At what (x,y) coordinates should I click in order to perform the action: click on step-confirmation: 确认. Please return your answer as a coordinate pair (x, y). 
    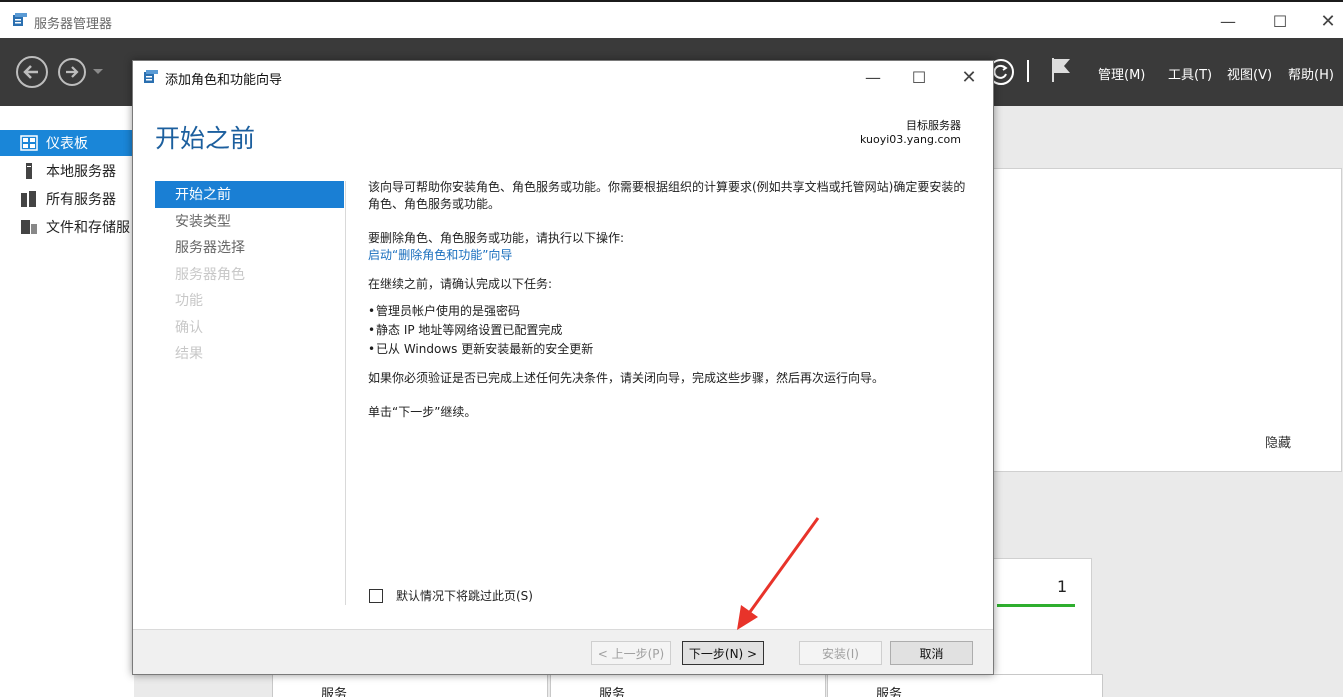
    Looking at the image, I should click on (189, 327).